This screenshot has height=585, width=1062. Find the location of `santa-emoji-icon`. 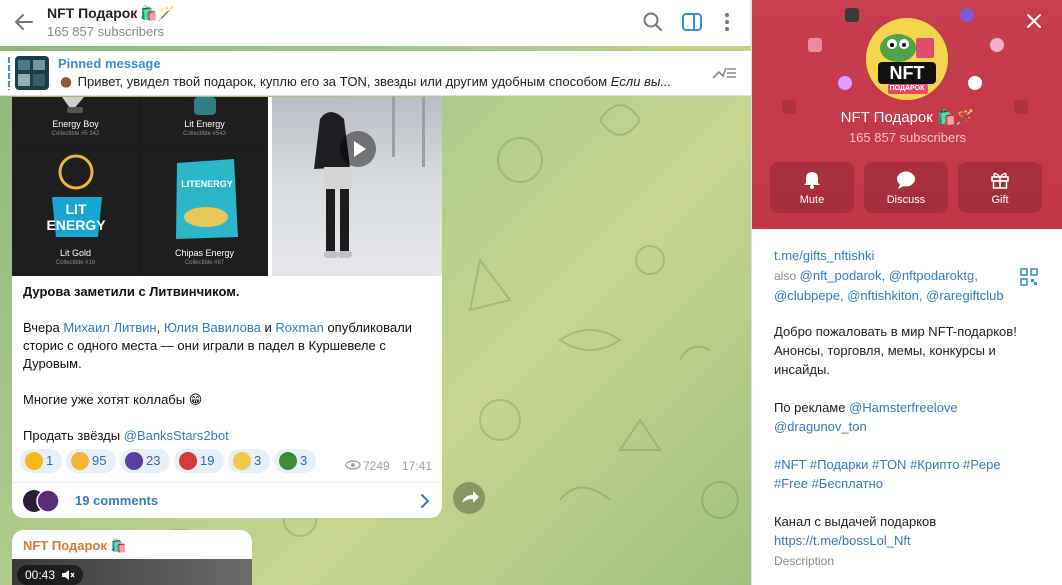

santa-emoji-icon is located at coordinates (188, 460).